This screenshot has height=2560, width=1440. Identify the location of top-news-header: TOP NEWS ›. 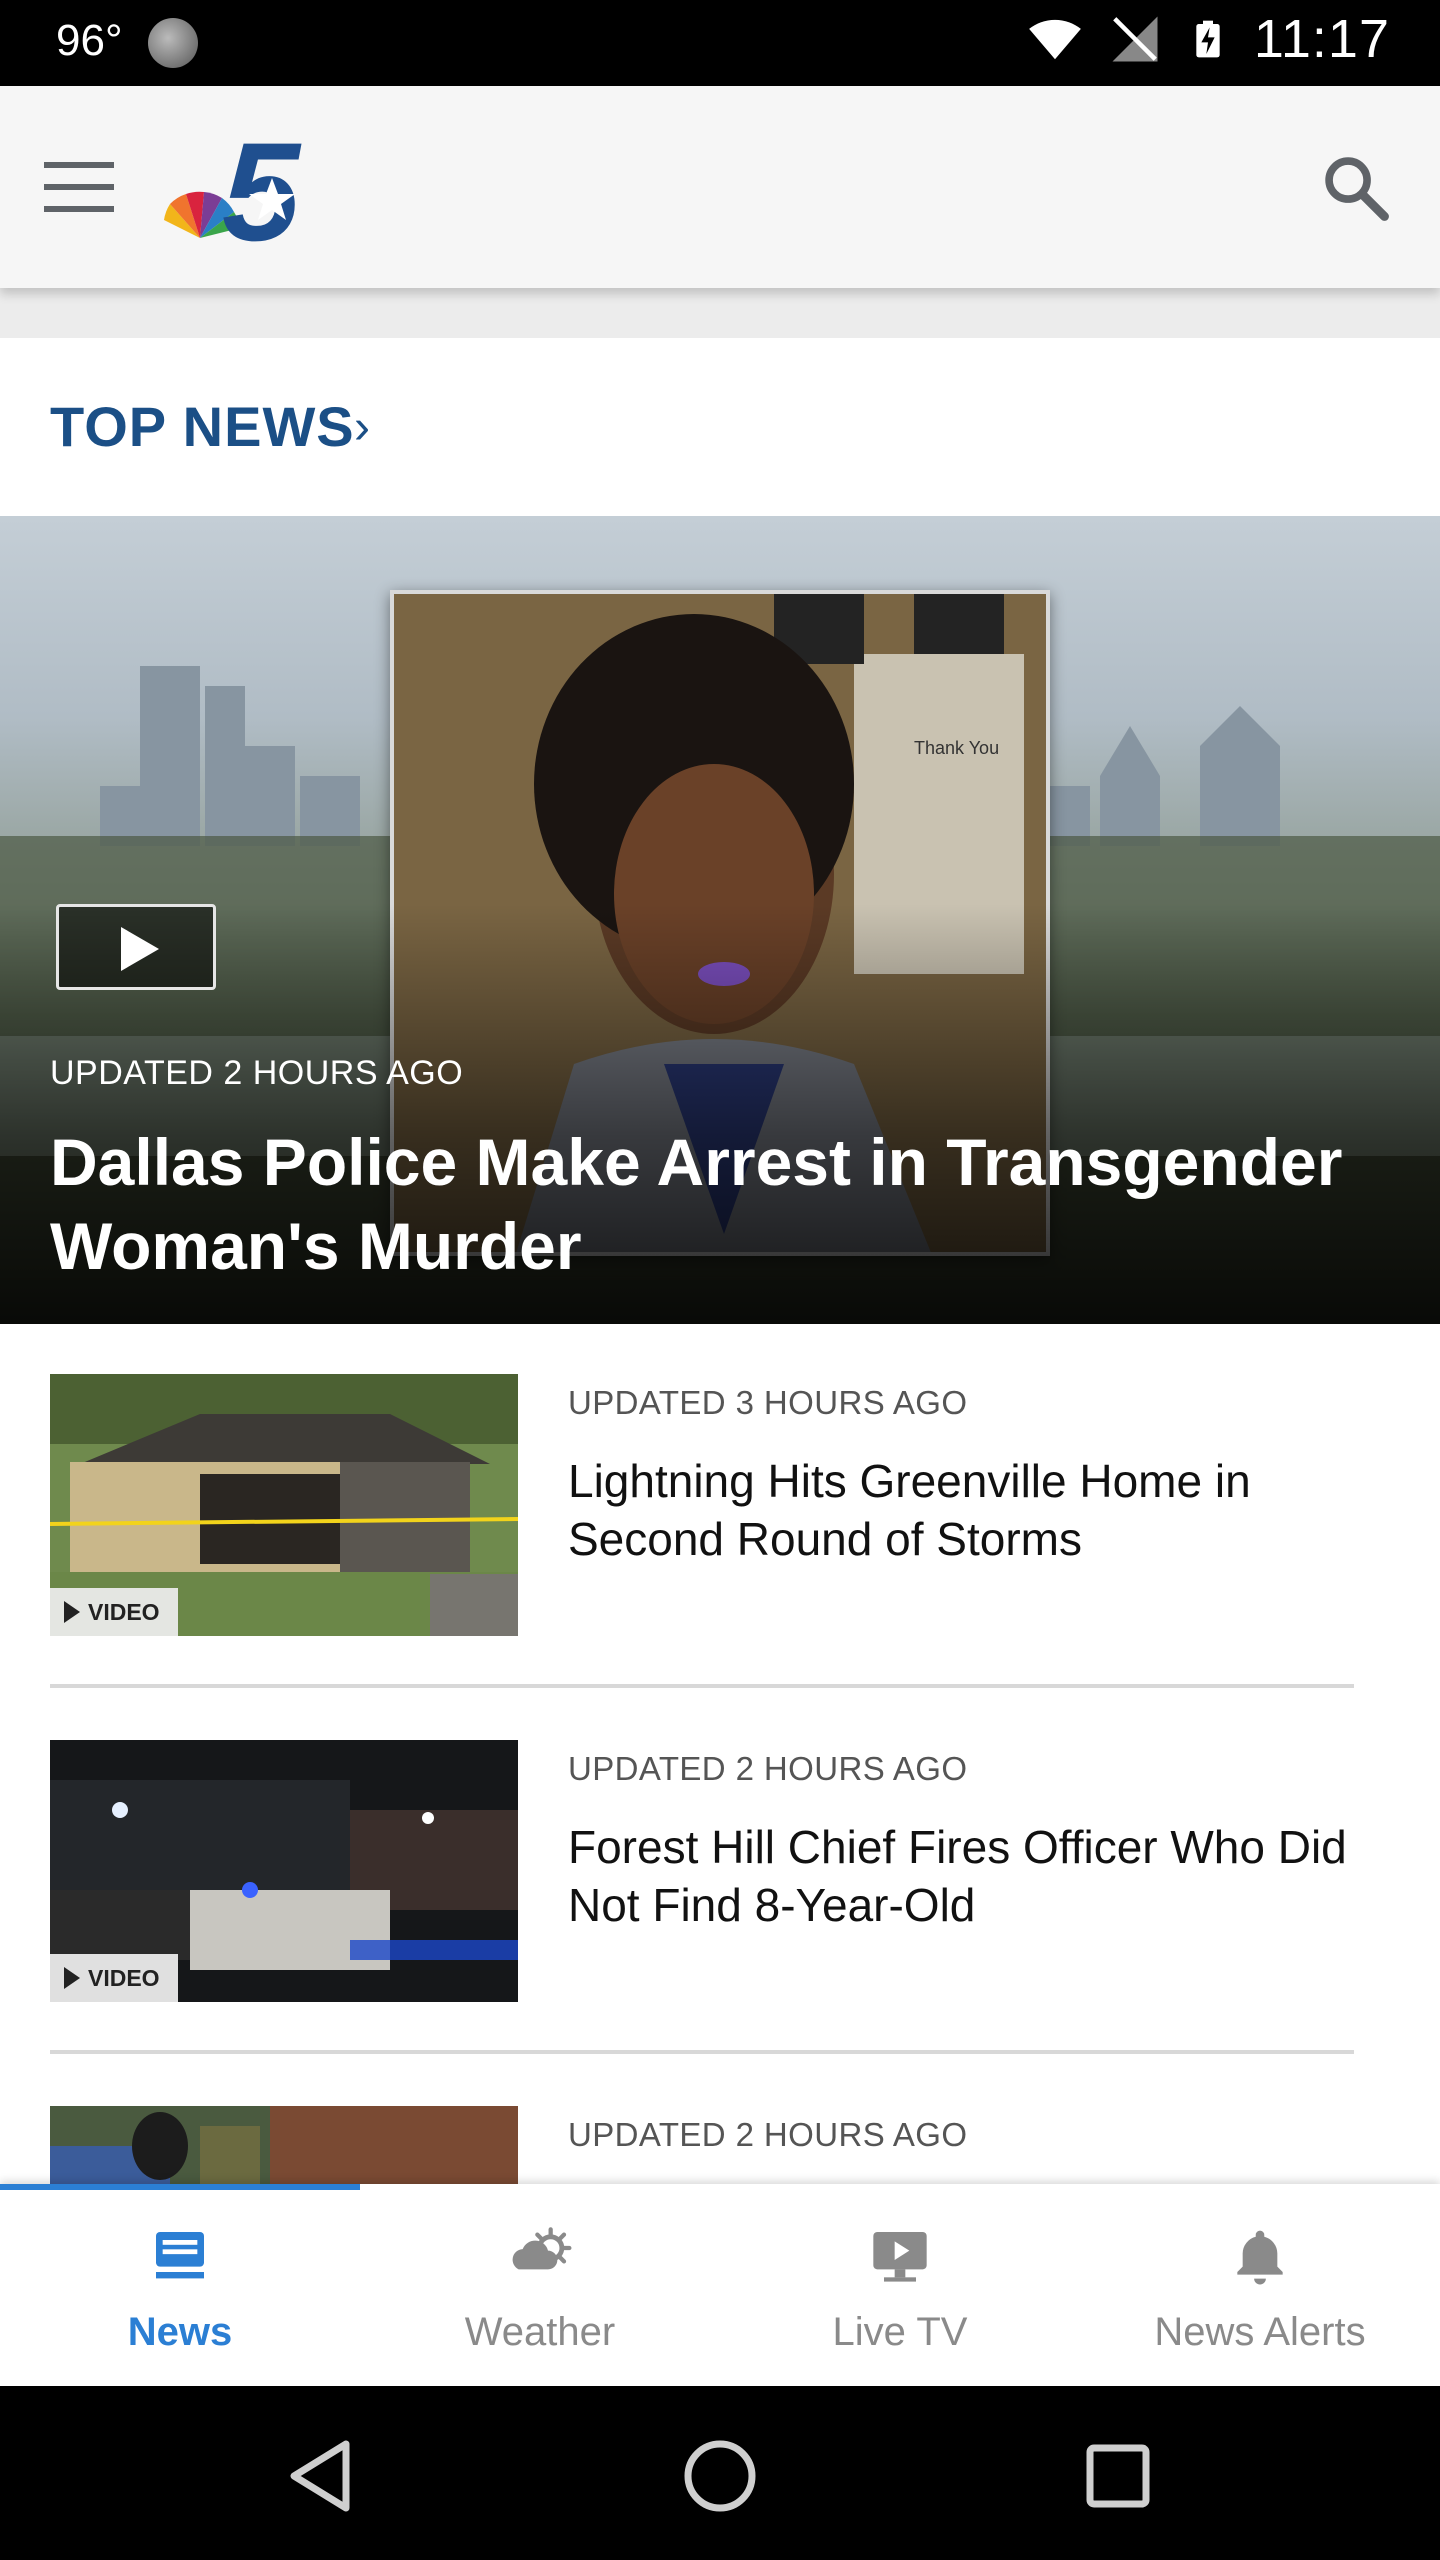
(720, 427).